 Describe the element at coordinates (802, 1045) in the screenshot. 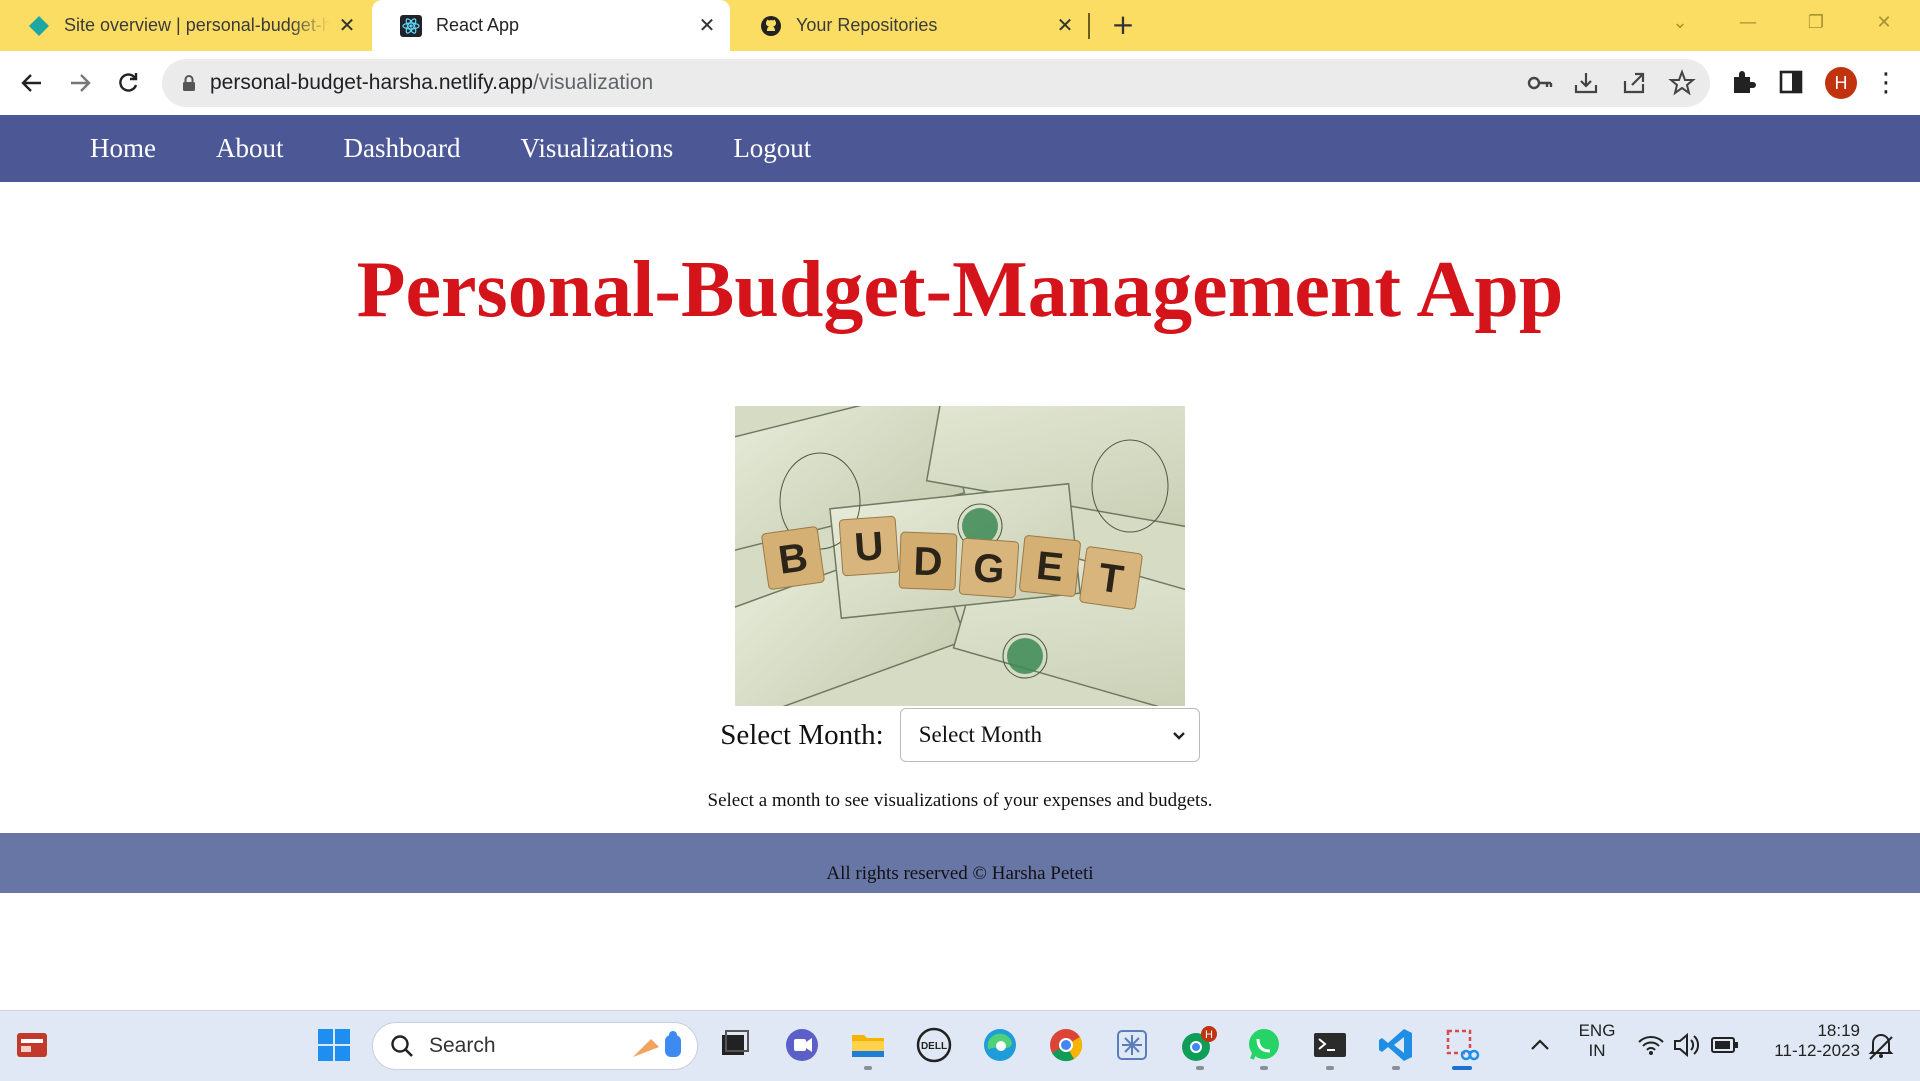

I see `teams-chat-icon` at that location.